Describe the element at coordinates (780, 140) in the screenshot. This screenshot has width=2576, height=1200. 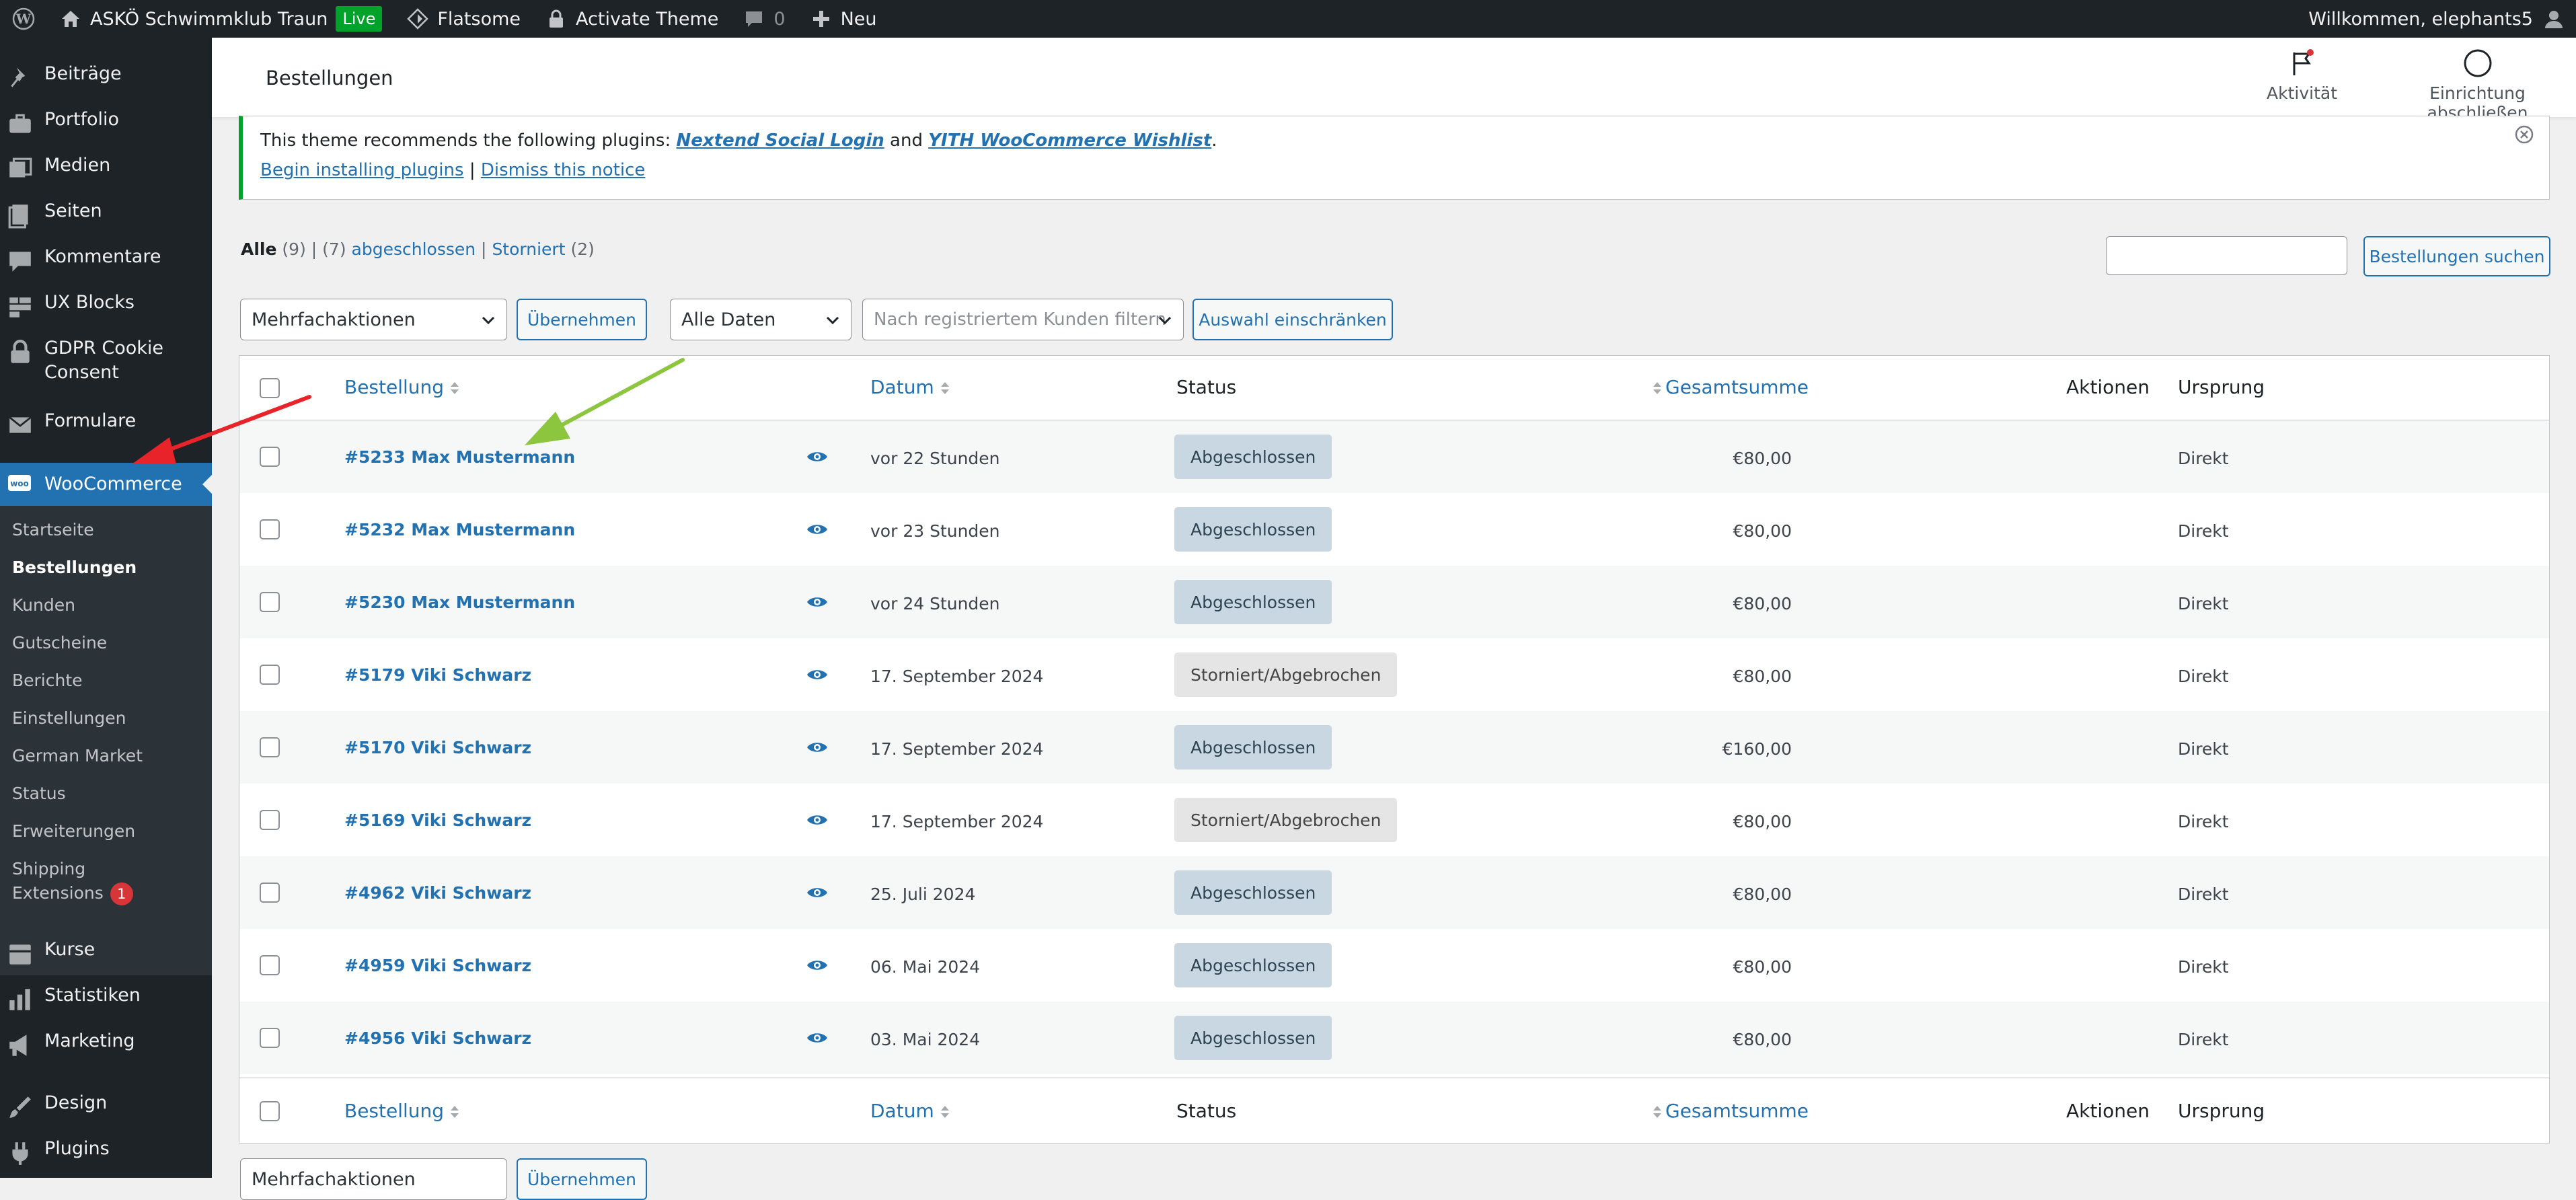
I see `plugin-link-nextend: Nextend Social Login` at that location.